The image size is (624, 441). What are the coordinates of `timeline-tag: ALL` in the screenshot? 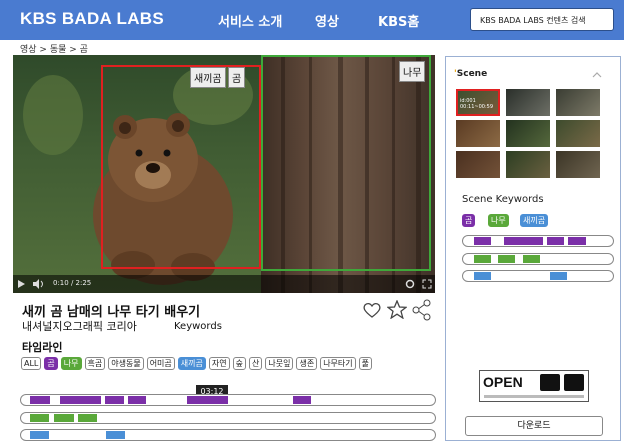 It's located at (31, 363).